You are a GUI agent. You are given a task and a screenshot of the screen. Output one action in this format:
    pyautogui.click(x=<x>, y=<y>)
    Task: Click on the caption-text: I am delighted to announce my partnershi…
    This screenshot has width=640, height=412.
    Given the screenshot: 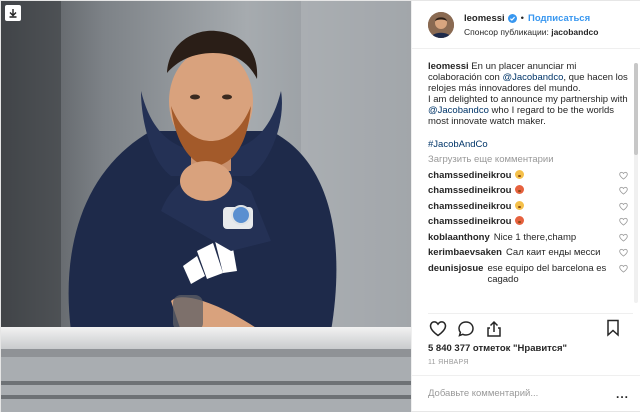 What is the action you would take?
    pyautogui.click(x=528, y=99)
    